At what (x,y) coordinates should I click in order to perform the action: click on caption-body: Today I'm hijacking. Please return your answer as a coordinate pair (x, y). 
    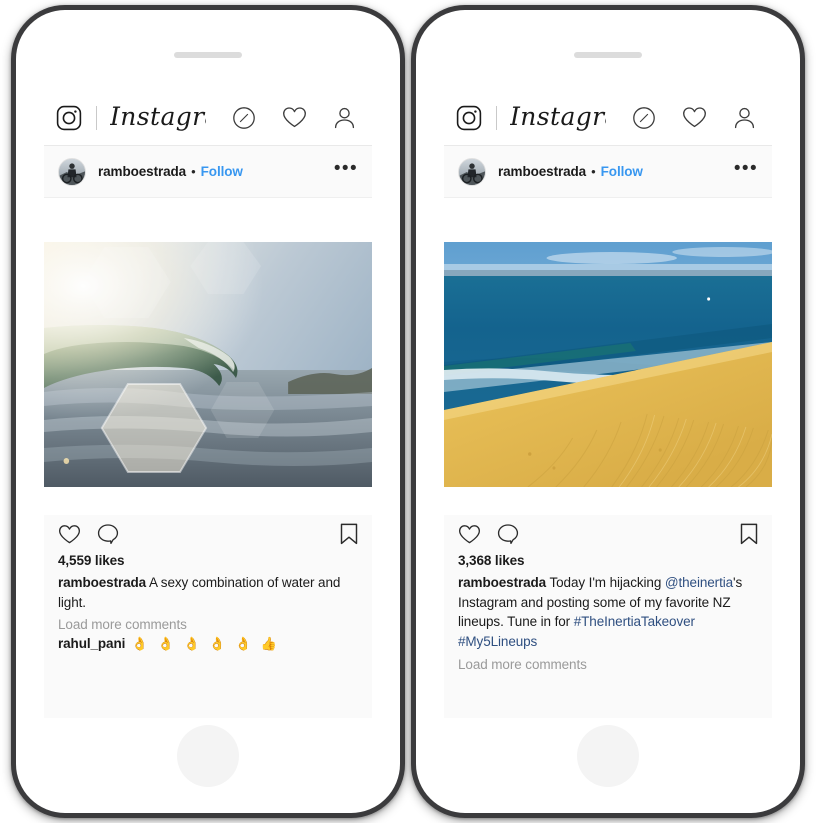
    Looking at the image, I should click on (605, 582).